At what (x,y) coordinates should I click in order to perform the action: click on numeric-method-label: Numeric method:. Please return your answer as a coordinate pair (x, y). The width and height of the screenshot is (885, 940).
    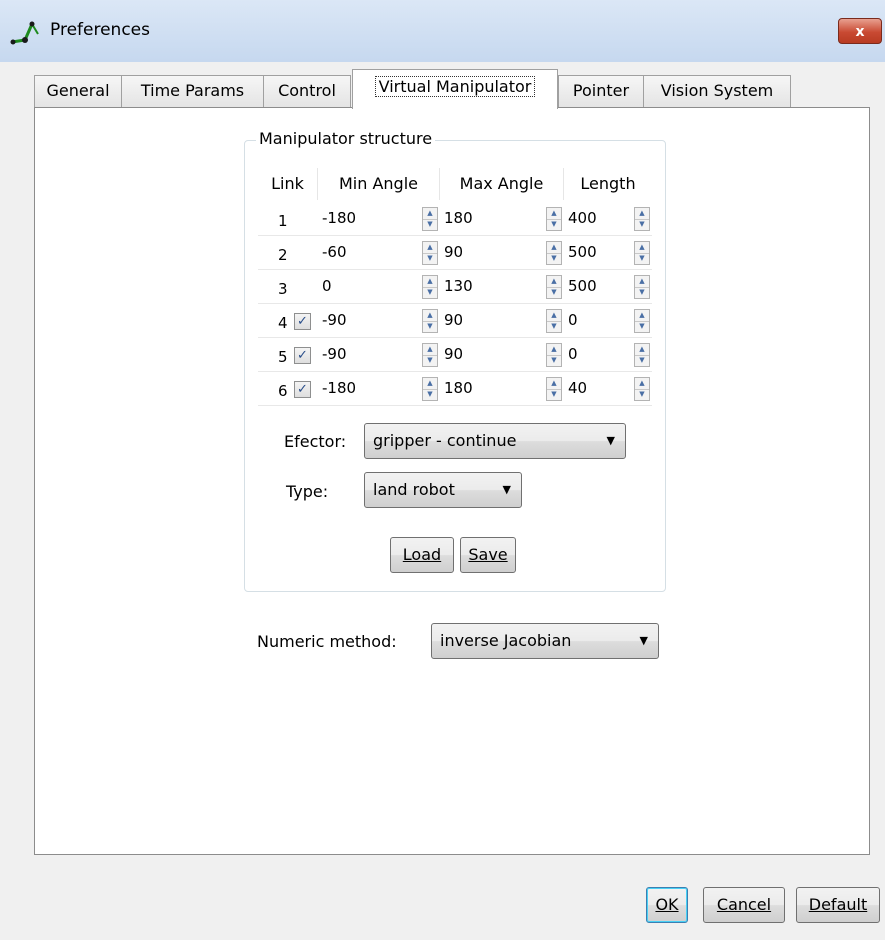
    Looking at the image, I should click on (327, 641).